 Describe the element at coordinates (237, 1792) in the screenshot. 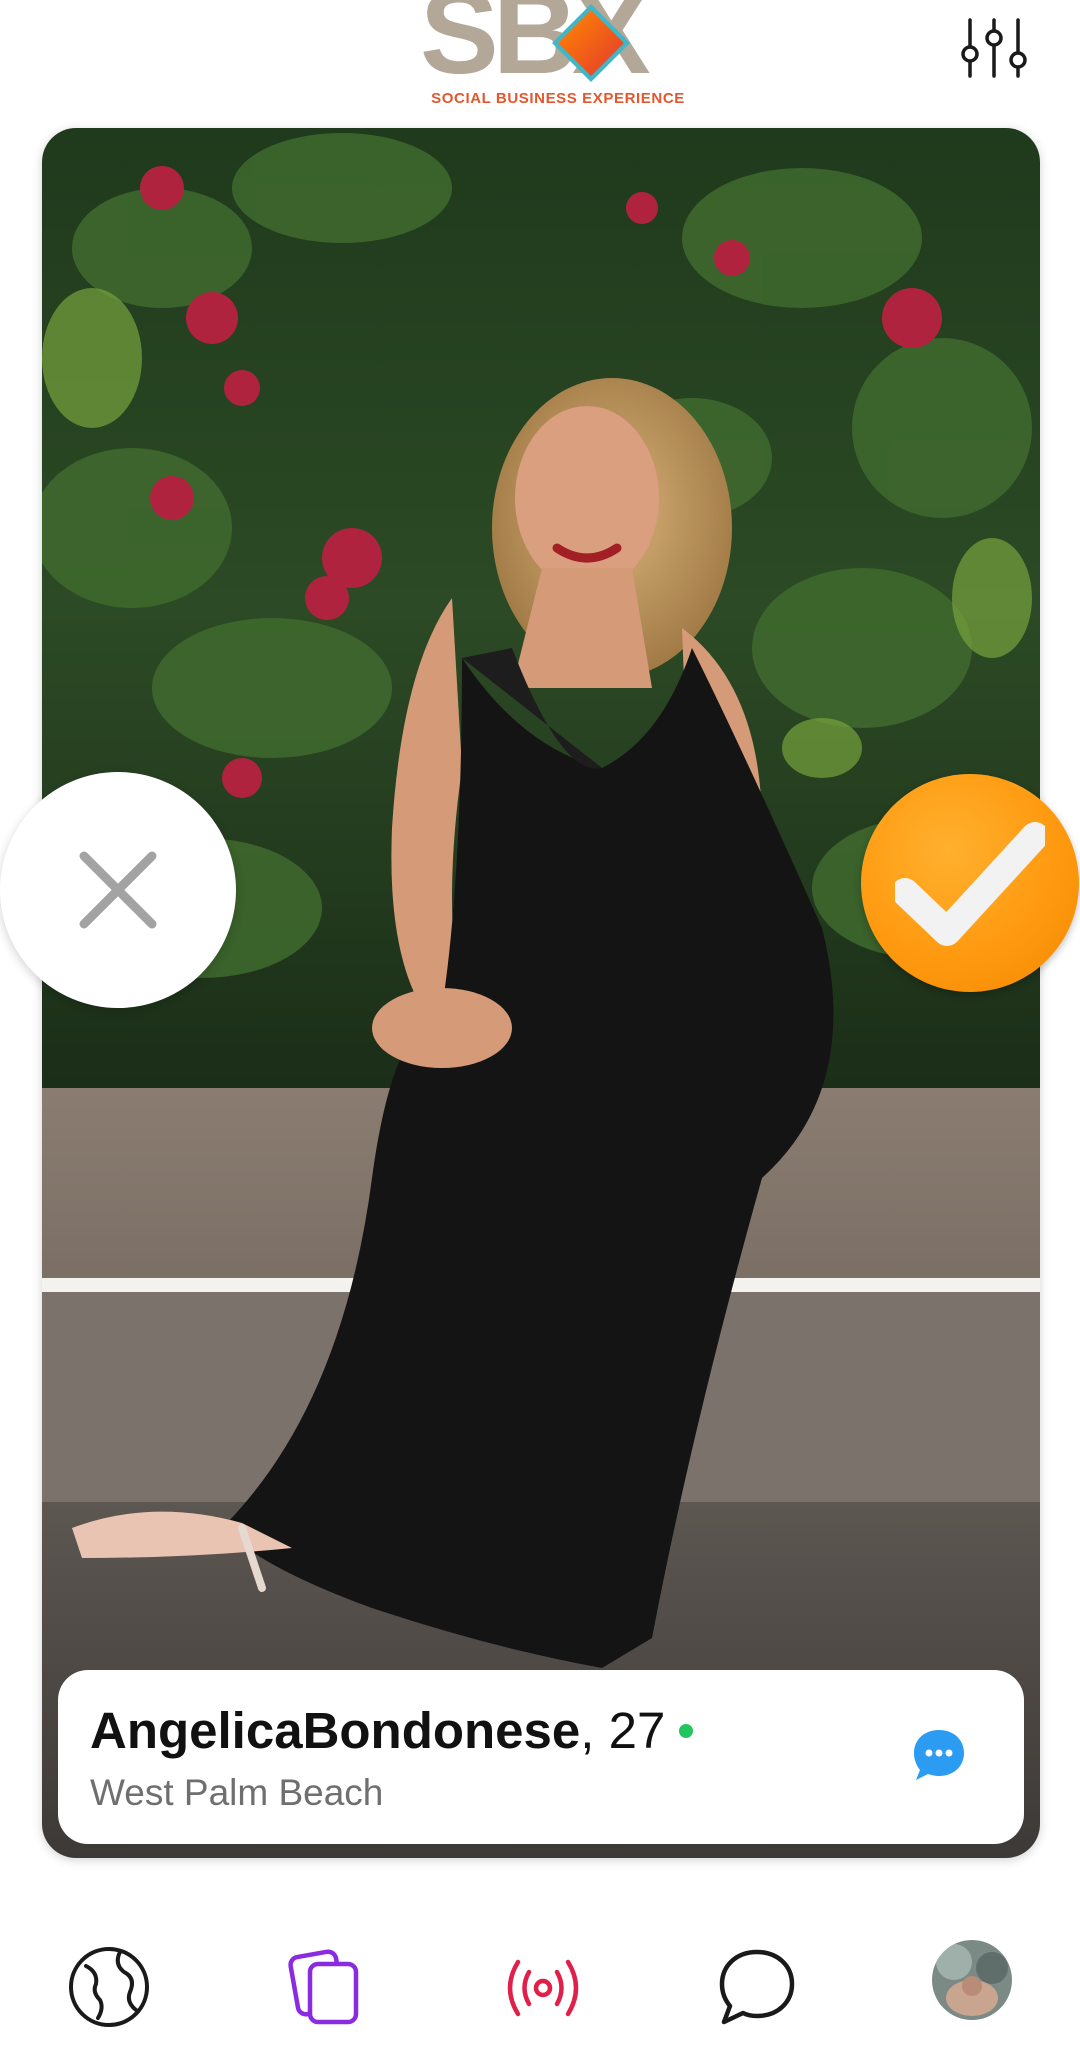

I see `profile-location: West Palm Beach` at that location.